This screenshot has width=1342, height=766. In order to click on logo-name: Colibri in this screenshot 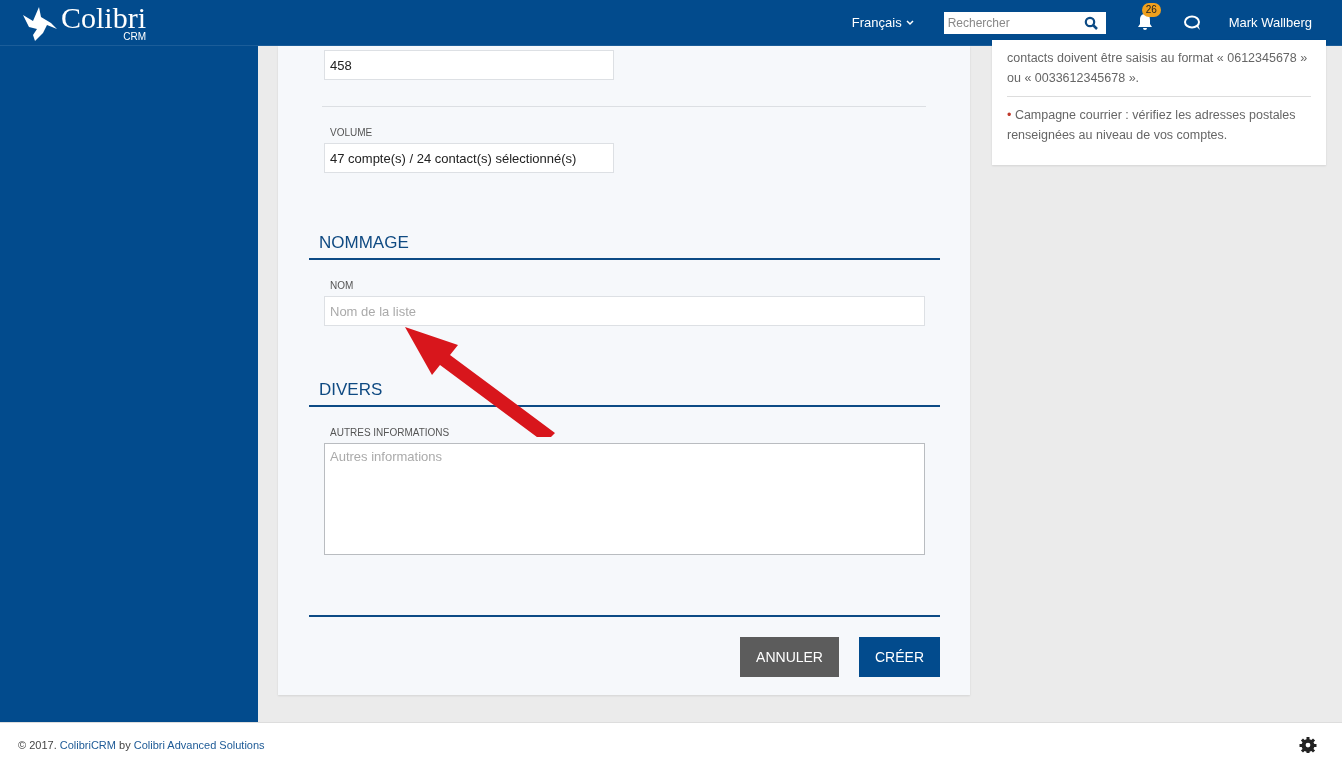, I will do `click(103, 17)`.